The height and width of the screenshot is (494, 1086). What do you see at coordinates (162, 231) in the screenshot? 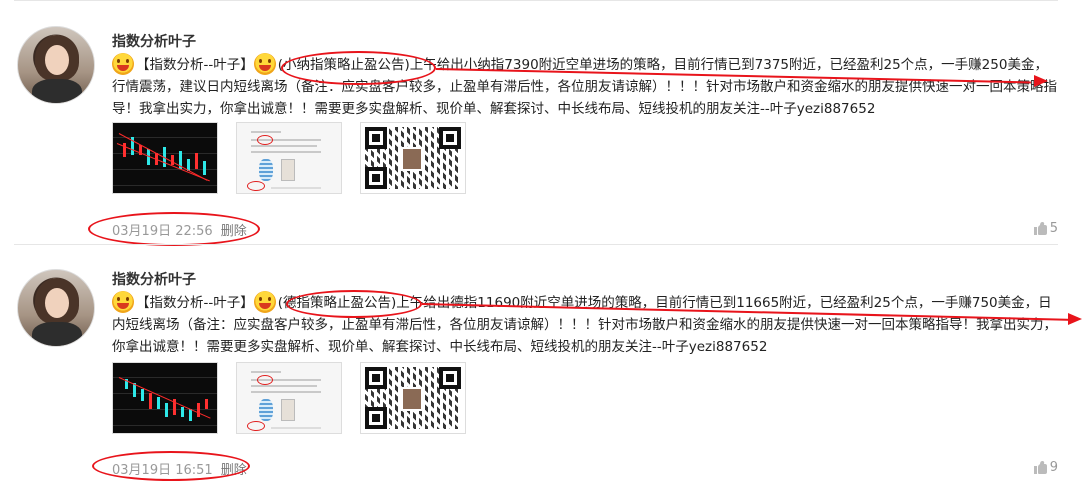
I see `post-time: 03月19日 22:56` at bounding box center [162, 231].